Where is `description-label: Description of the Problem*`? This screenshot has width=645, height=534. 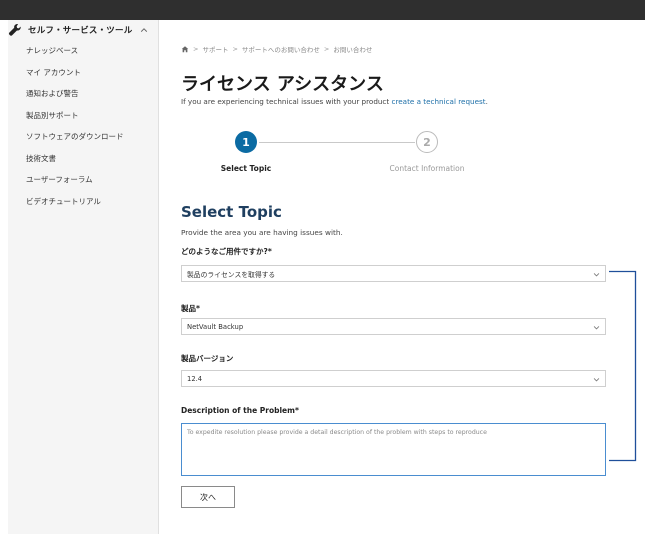 description-label: Description of the Problem* is located at coordinates (240, 410).